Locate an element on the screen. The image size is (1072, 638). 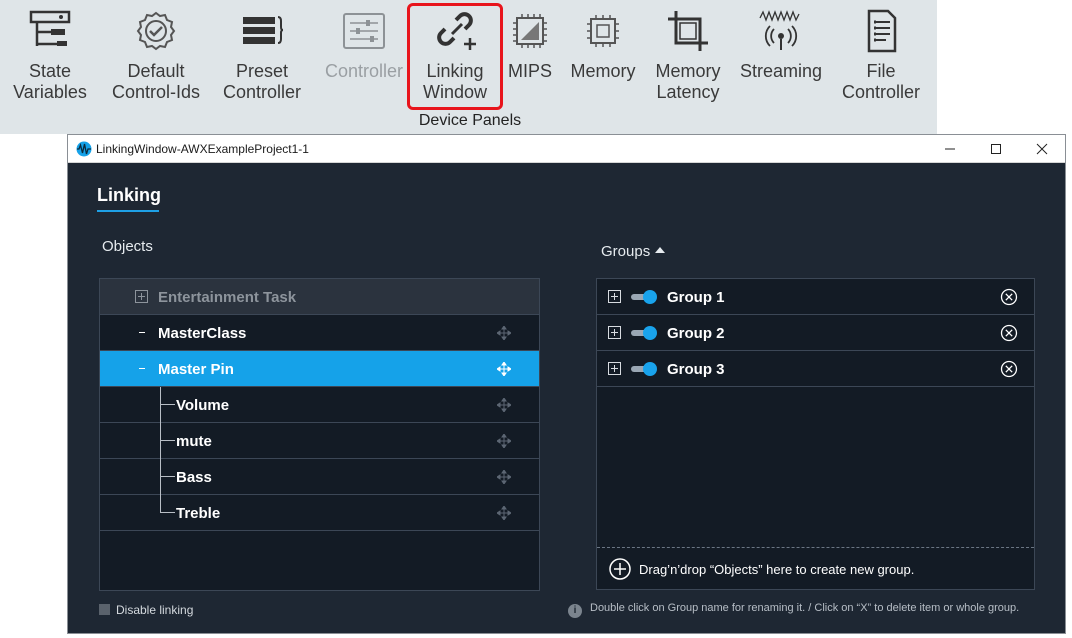
maximize-icon is located at coordinates (996, 149).